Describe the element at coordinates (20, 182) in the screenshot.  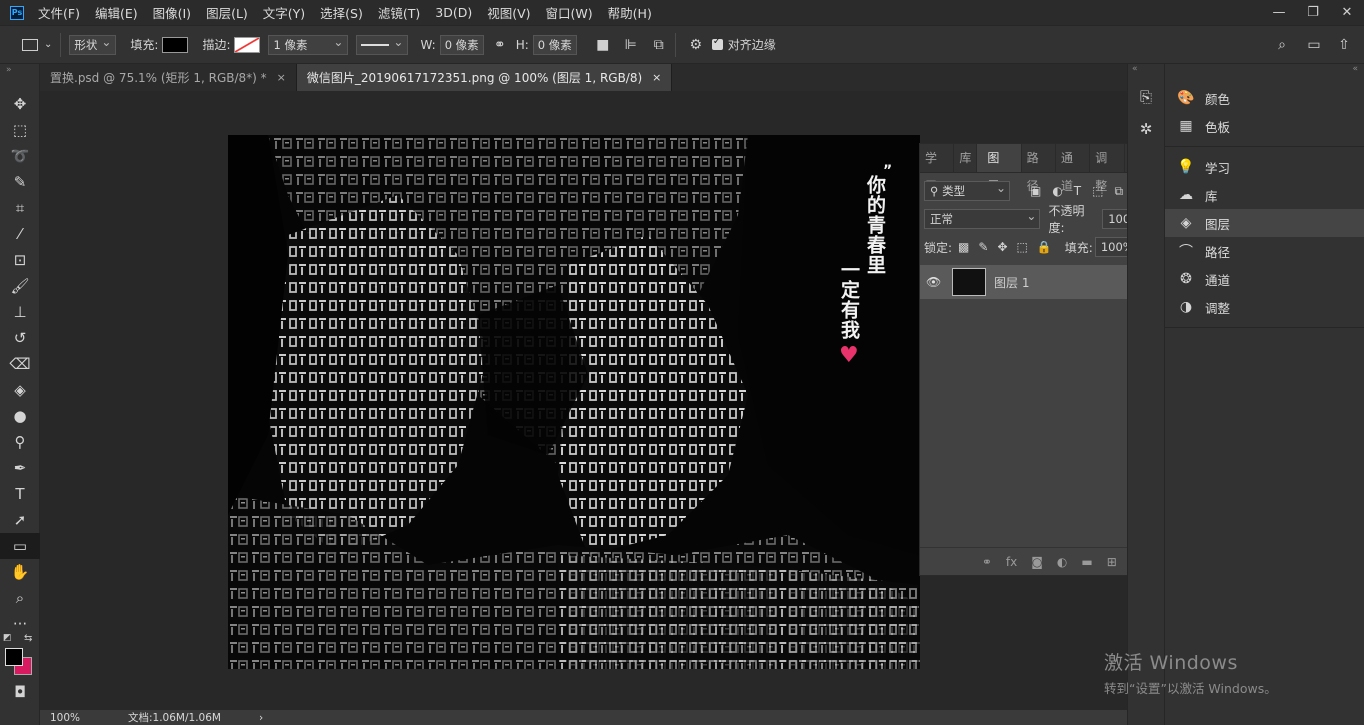
I see `quick-select-tool-icon: ✎` at that location.